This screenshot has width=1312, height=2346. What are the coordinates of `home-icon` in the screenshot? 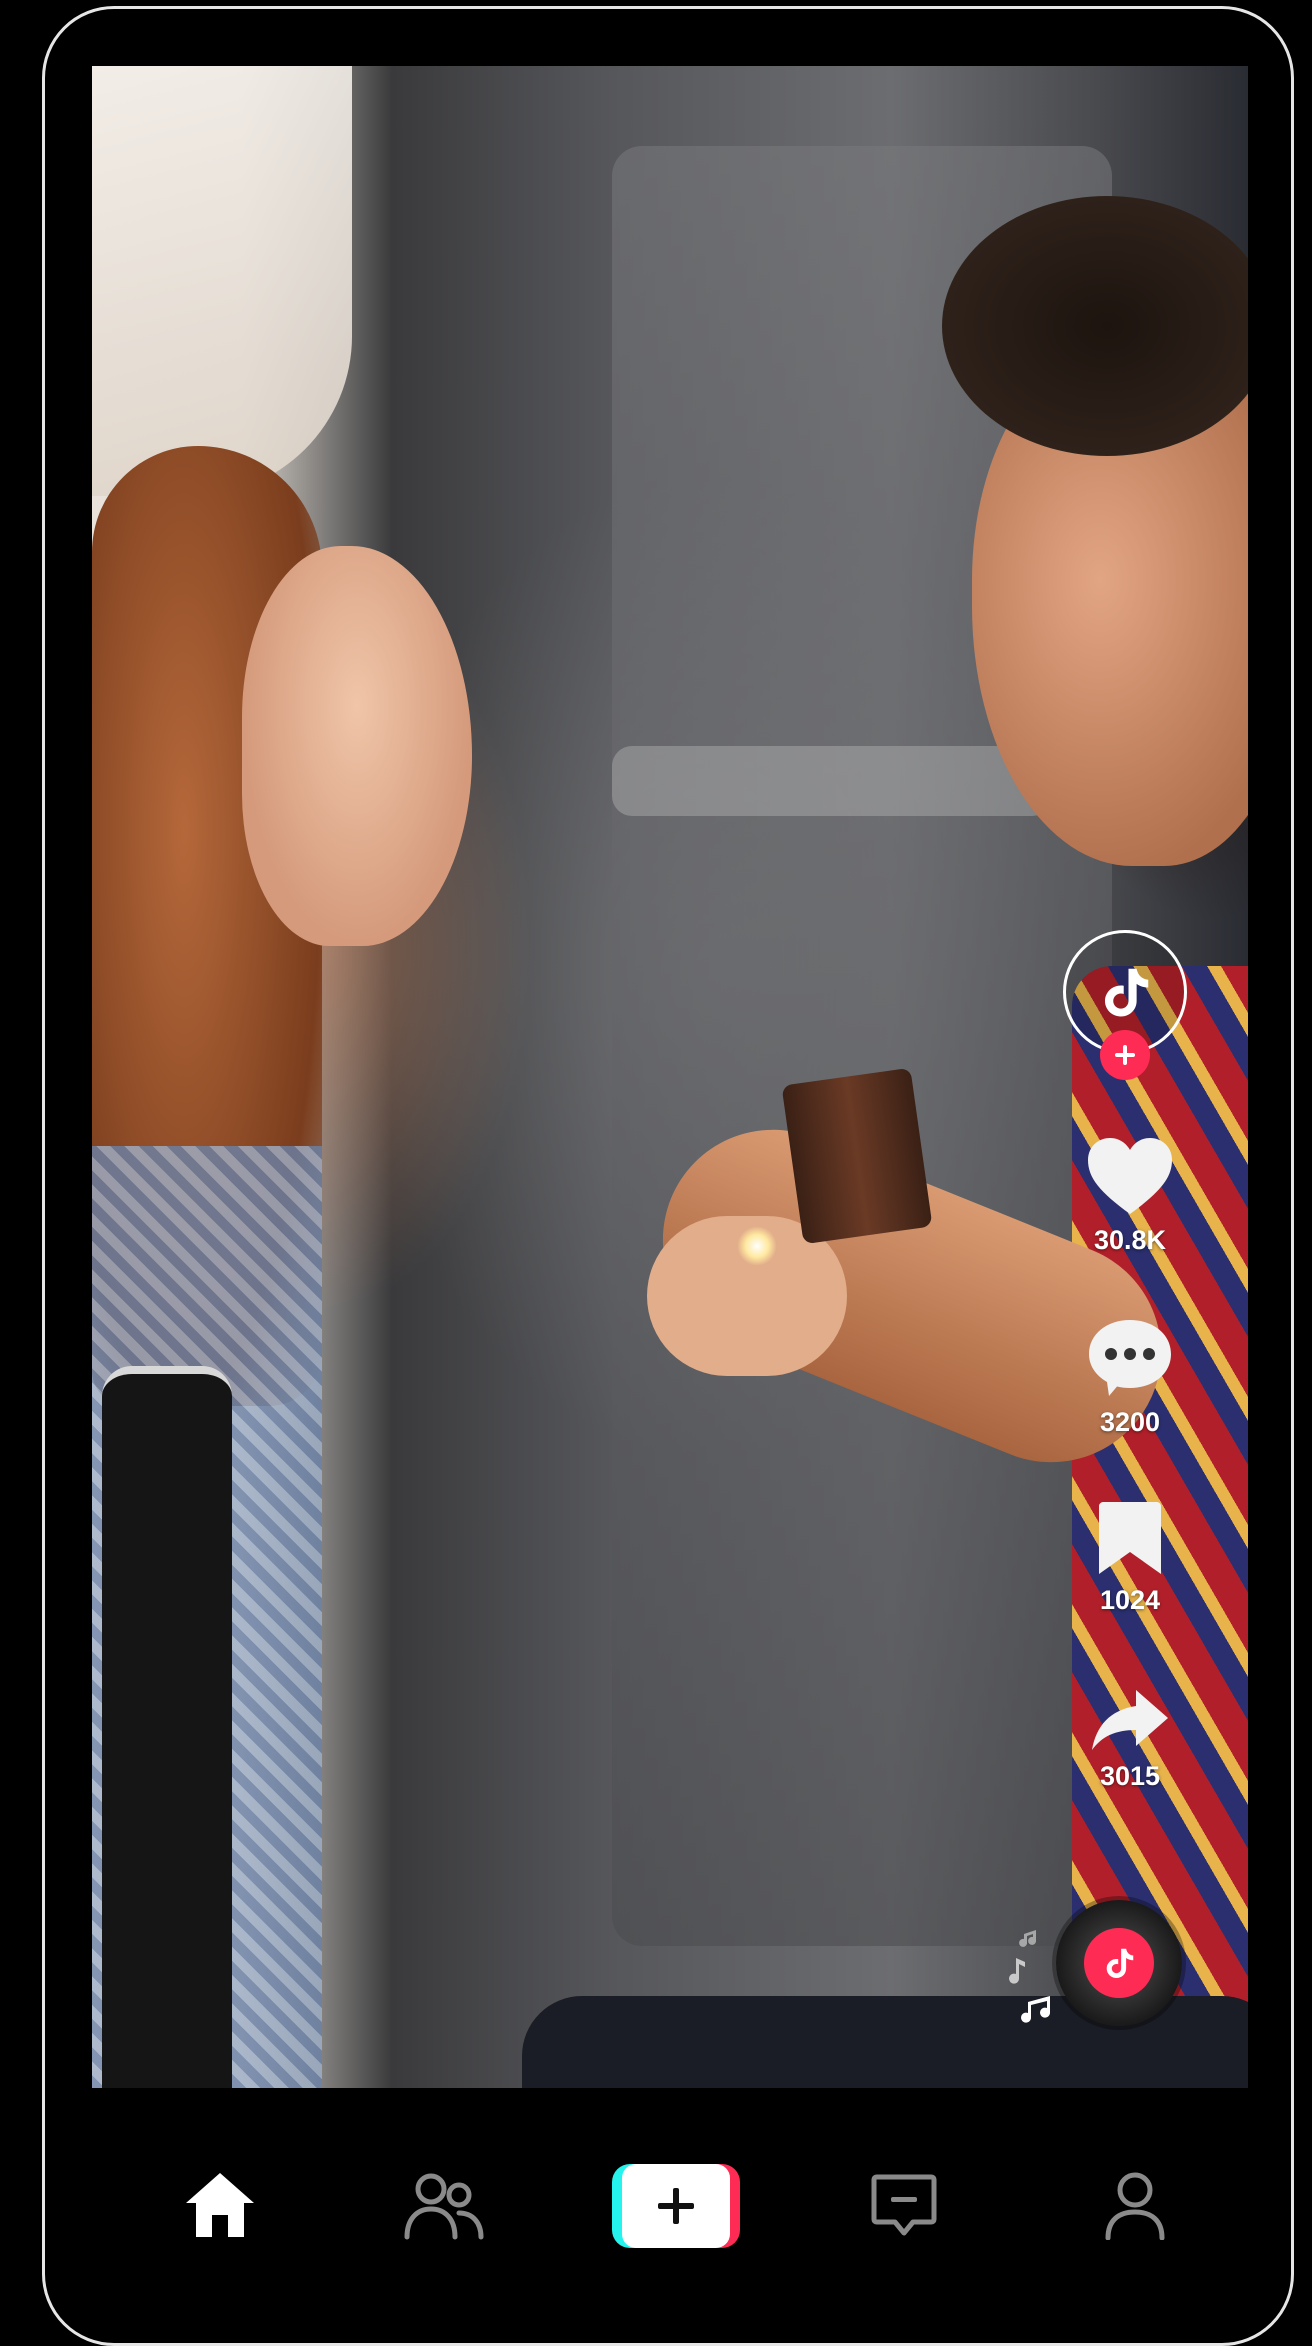 It's located at (220, 2205).